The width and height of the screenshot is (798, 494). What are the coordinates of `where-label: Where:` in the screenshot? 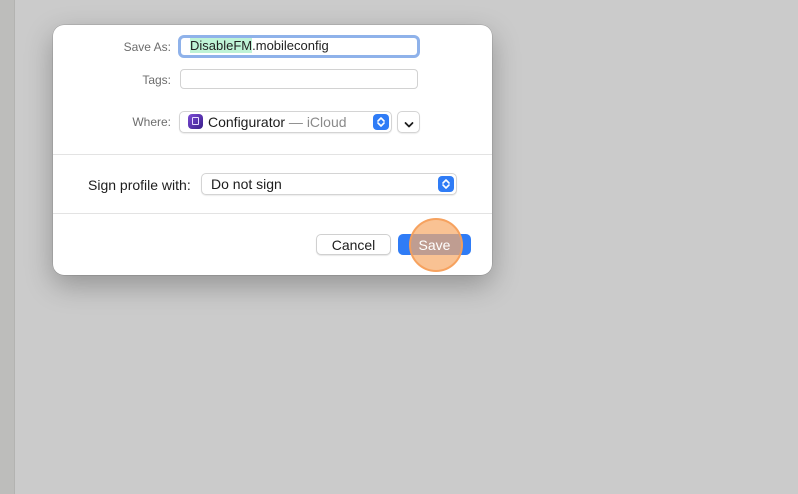 It's located at (151, 122).